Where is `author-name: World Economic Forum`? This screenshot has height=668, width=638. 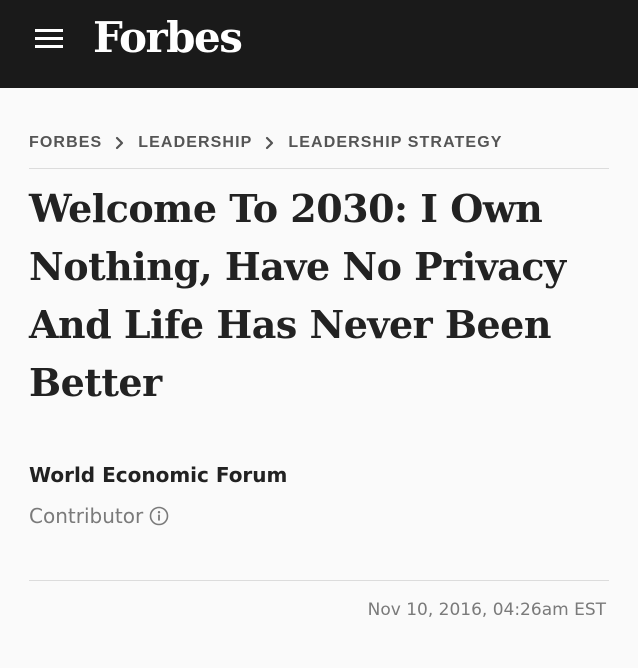
author-name: World Economic Forum is located at coordinates (158, 475).